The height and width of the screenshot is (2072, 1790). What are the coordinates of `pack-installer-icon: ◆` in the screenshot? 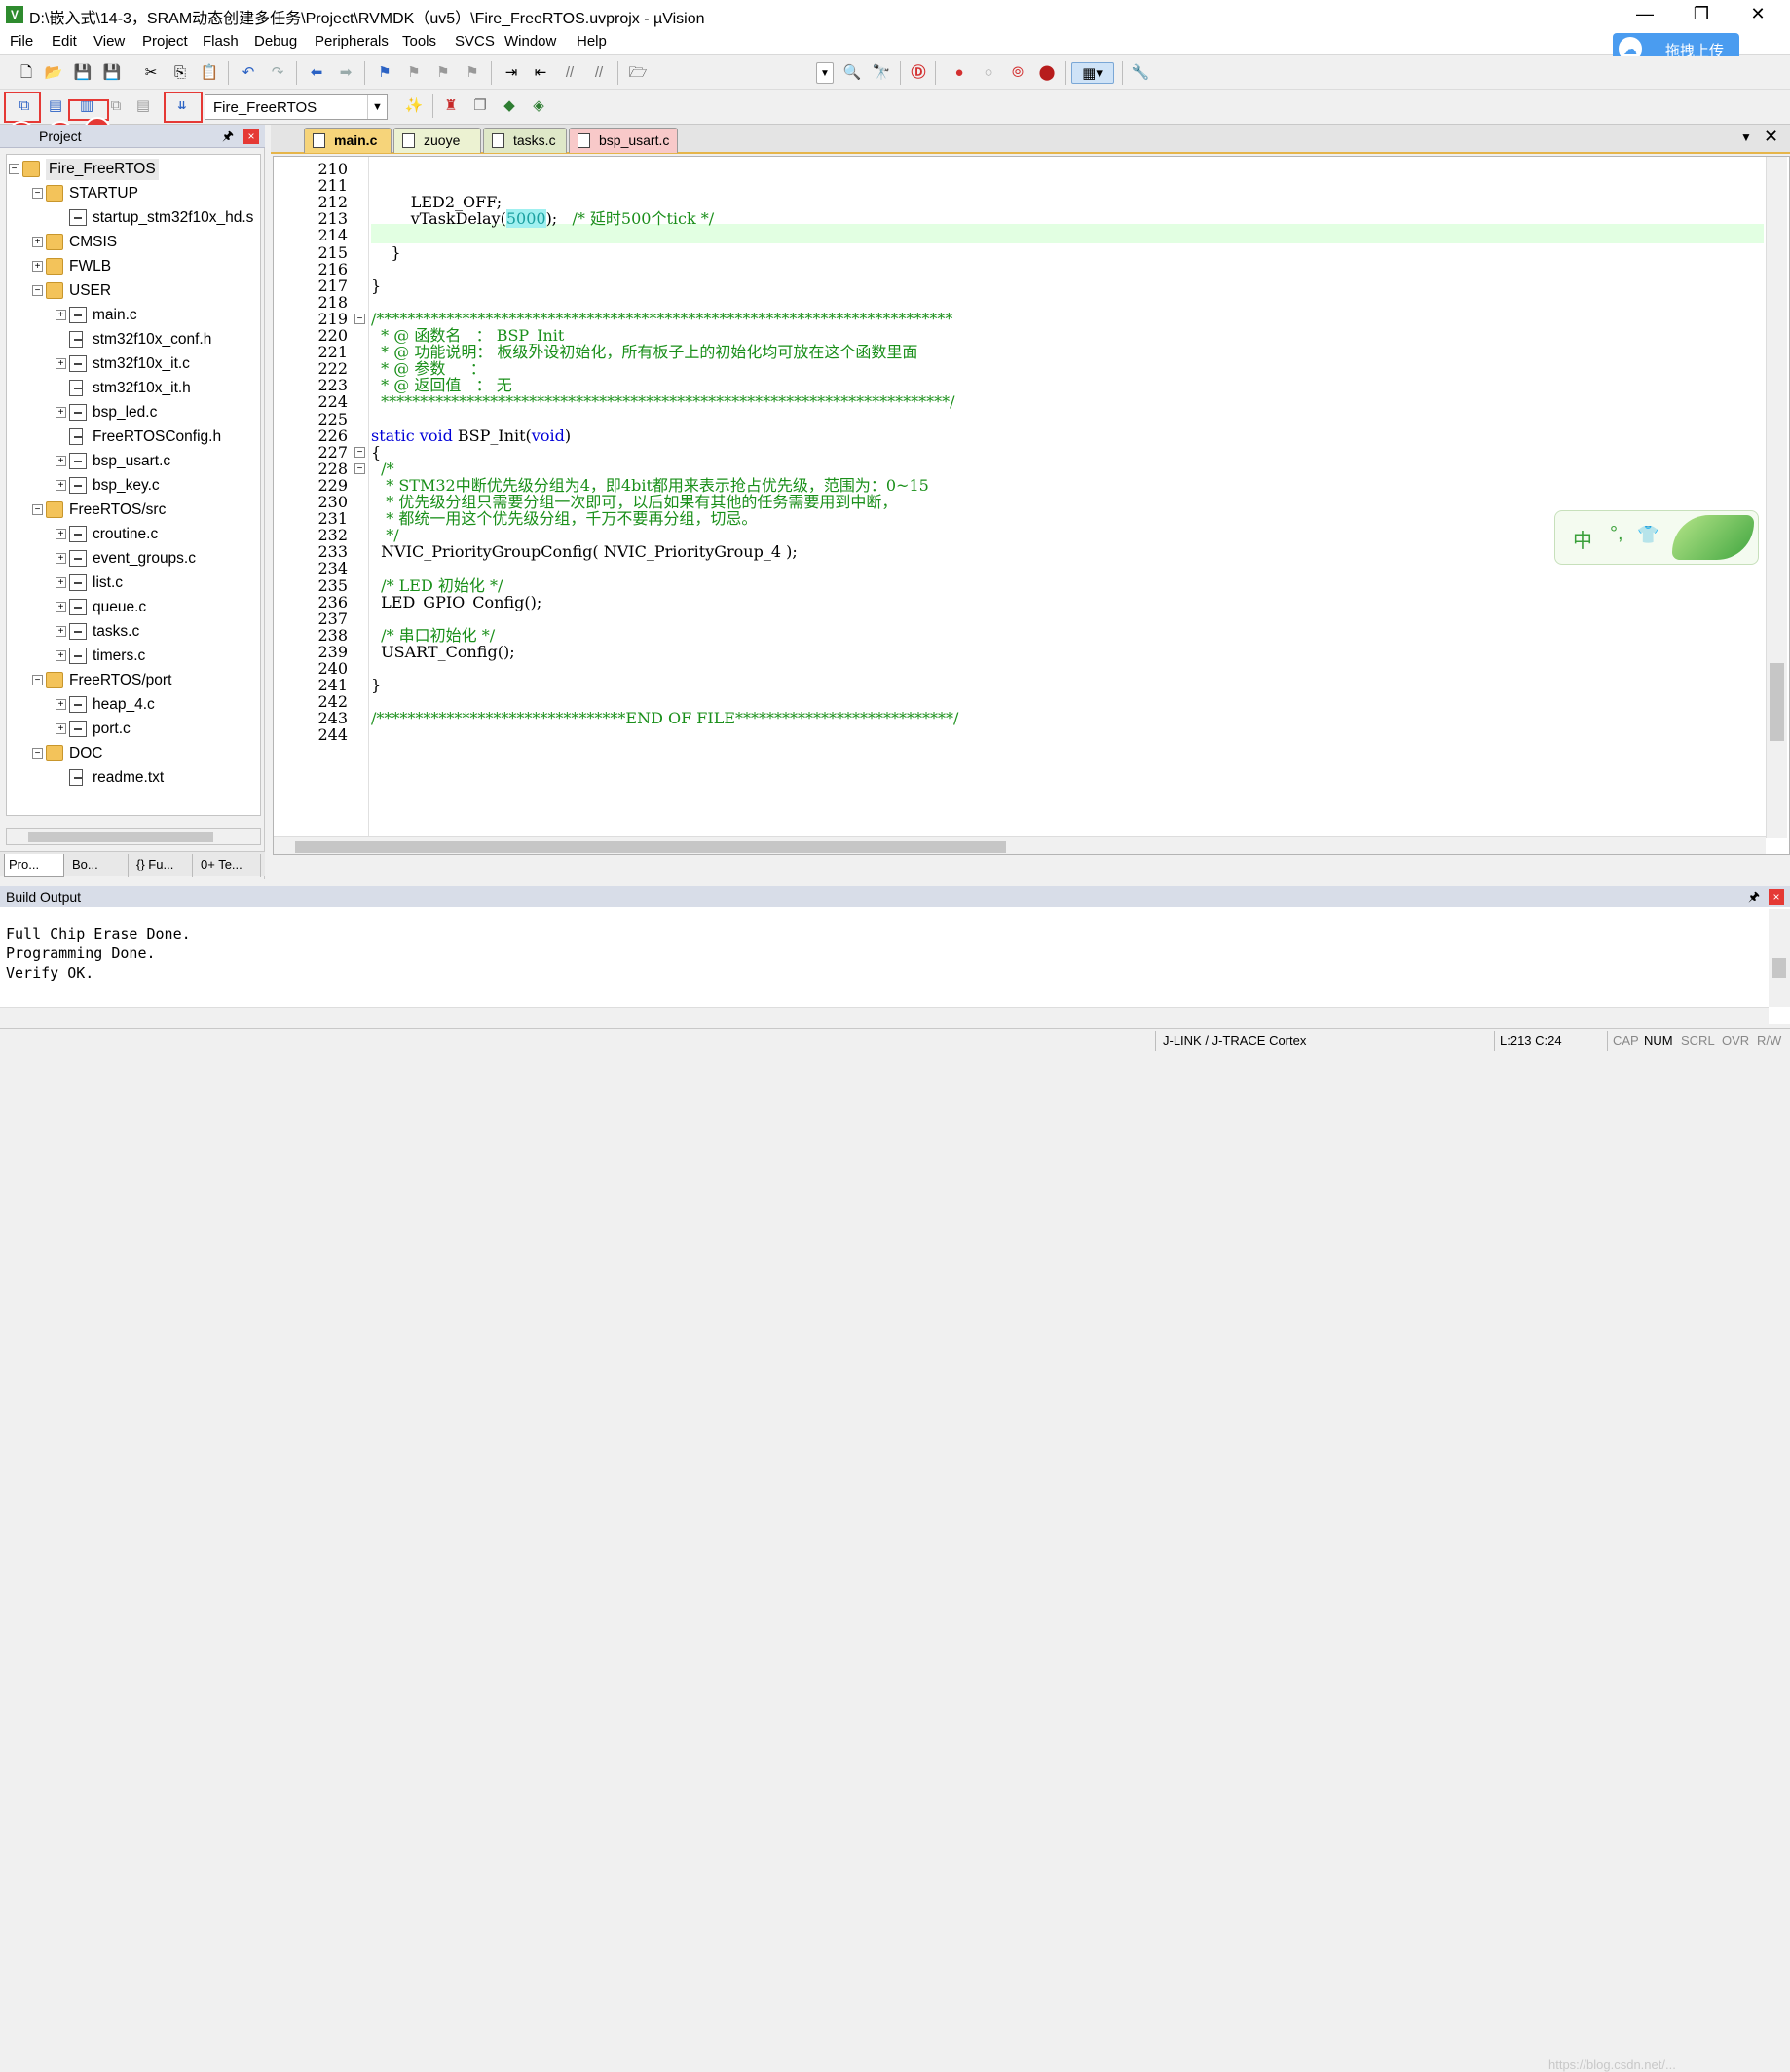 It's located at (510, 106).